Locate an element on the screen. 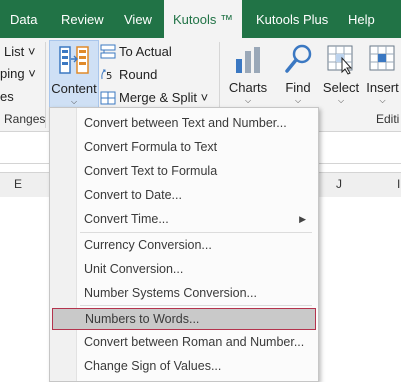  round-icon: 5 is located at coordinates (106, 75).